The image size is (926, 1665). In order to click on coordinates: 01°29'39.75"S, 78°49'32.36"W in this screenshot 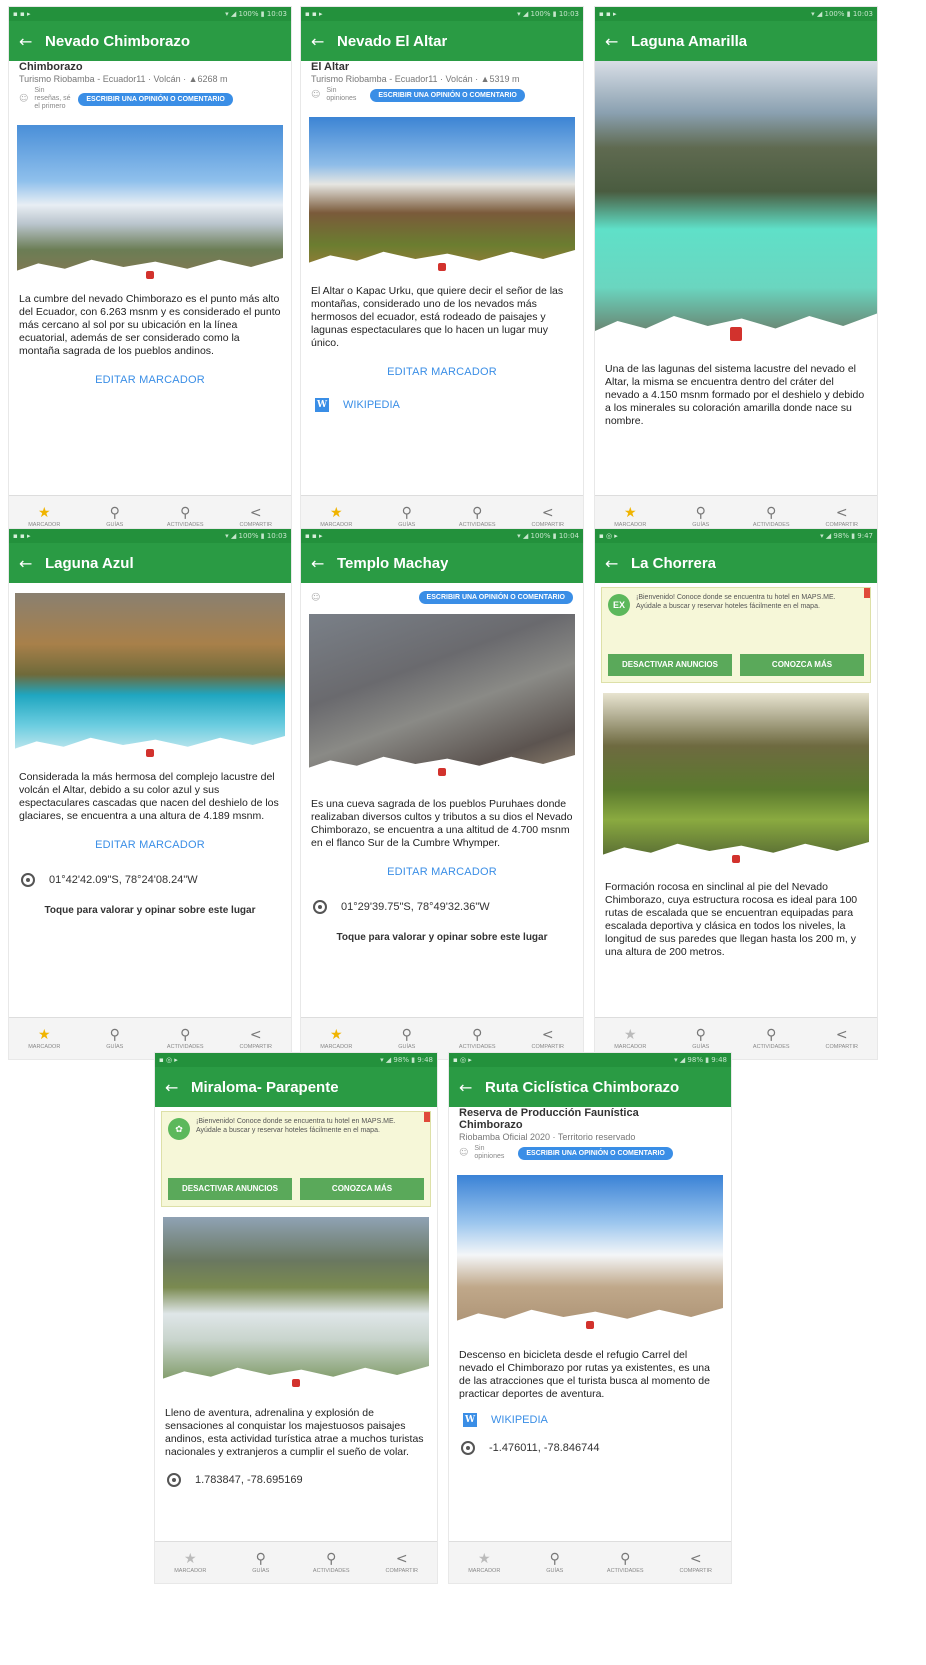, I will do `click(415, 907)`.